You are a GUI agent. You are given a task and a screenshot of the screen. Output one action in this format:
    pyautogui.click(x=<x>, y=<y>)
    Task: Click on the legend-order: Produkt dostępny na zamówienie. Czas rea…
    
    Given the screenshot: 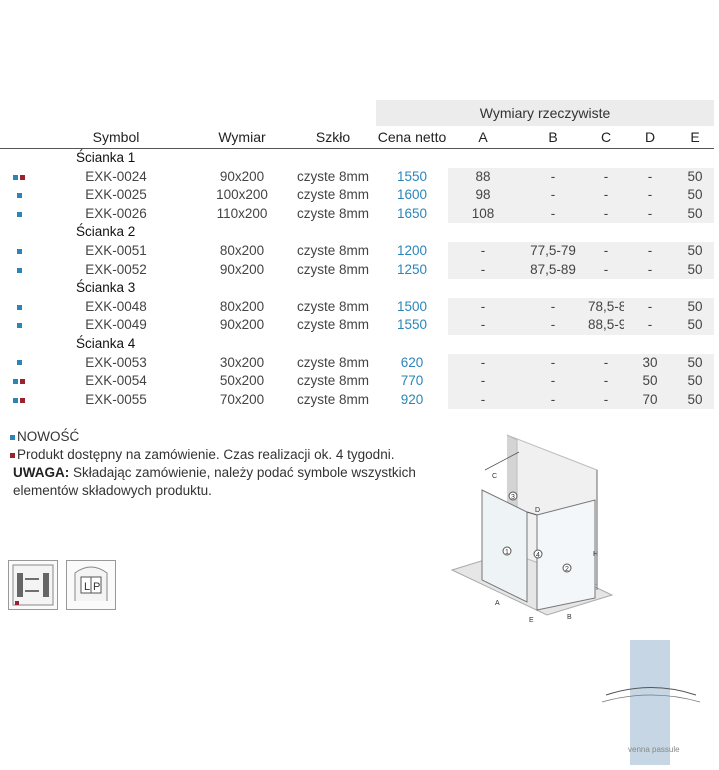 What is the action you would take?
    pyautogui.click(x=230, y=455)
    